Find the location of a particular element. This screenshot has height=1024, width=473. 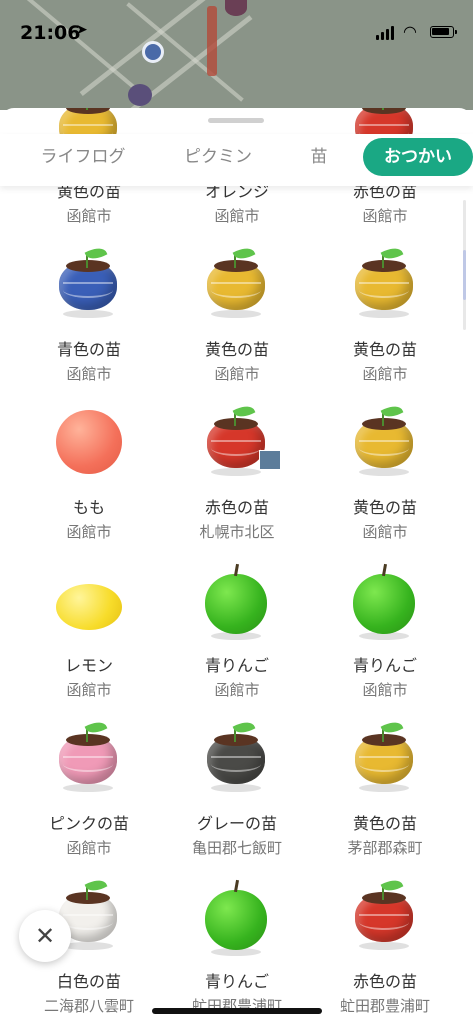

item-name: 青色の苗 is located at coordinates (88, 349).